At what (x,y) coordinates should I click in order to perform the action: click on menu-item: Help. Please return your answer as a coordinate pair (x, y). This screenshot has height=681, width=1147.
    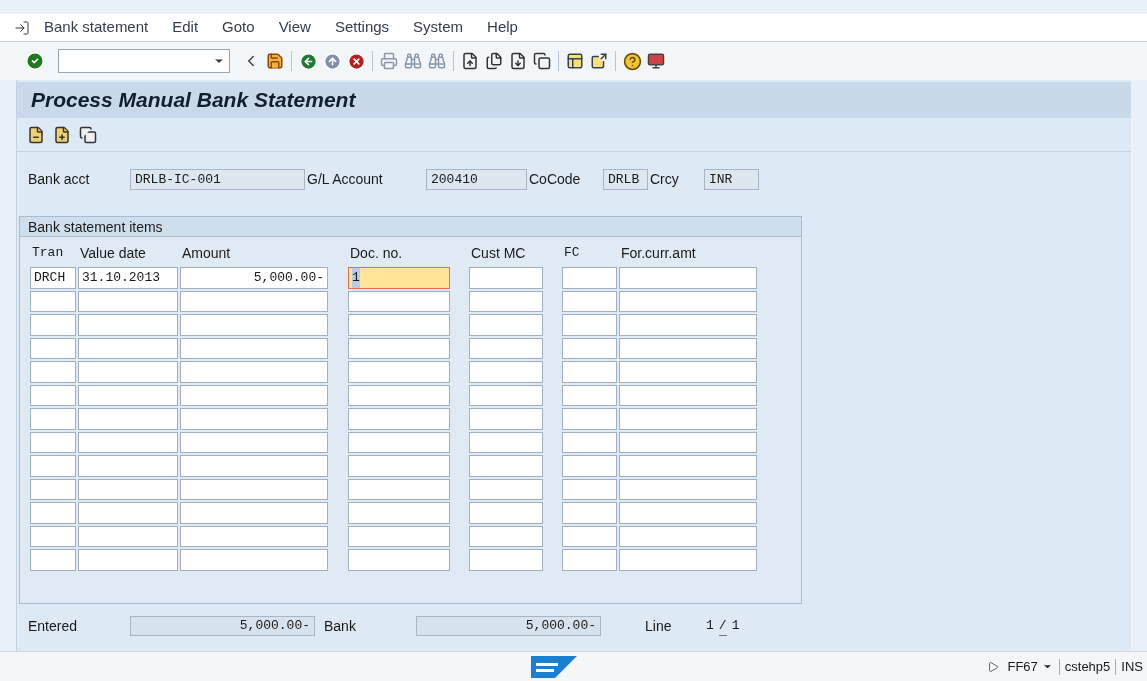
    Looking at the image, I should click on (502, 27).